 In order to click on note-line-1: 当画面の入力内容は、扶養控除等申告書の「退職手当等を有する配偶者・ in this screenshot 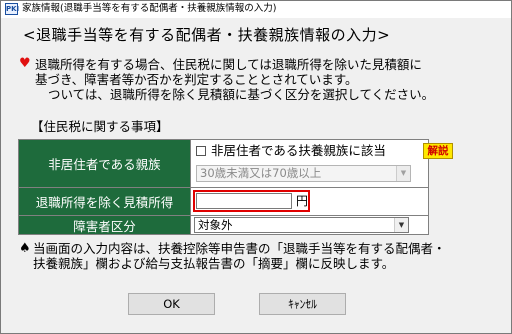, I will do `click(239, 248)`.